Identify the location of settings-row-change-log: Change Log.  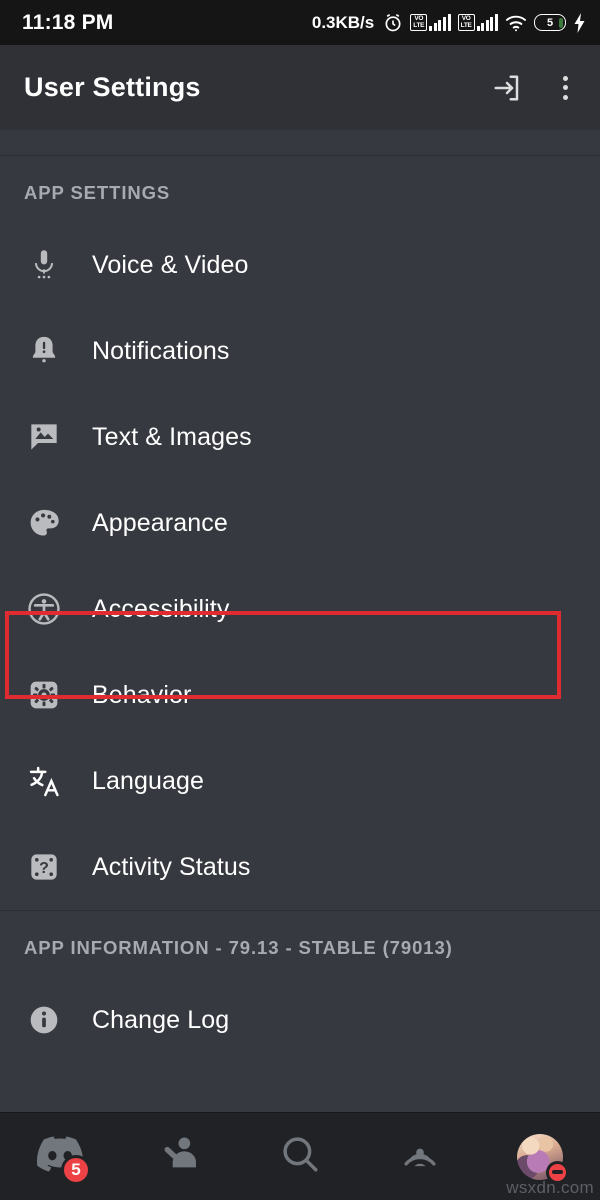
(300, 1020).